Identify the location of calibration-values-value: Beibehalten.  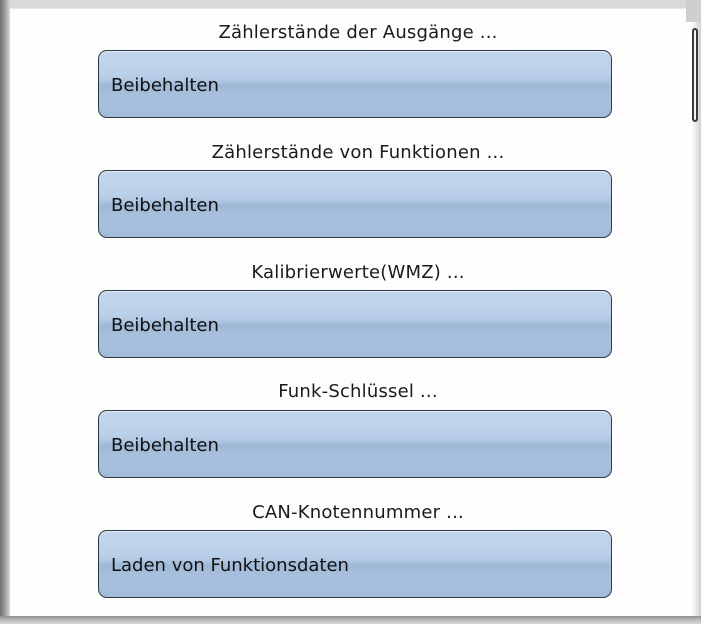
(165, 325).